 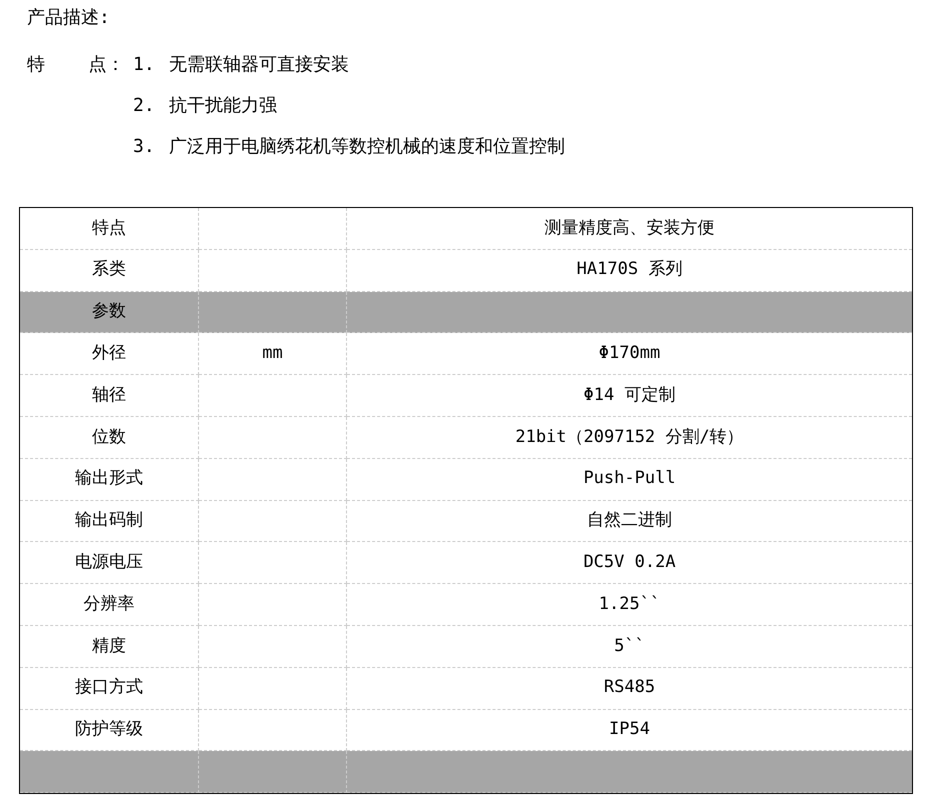 I want to click on list-number: 1., so click(x=144, y=64).